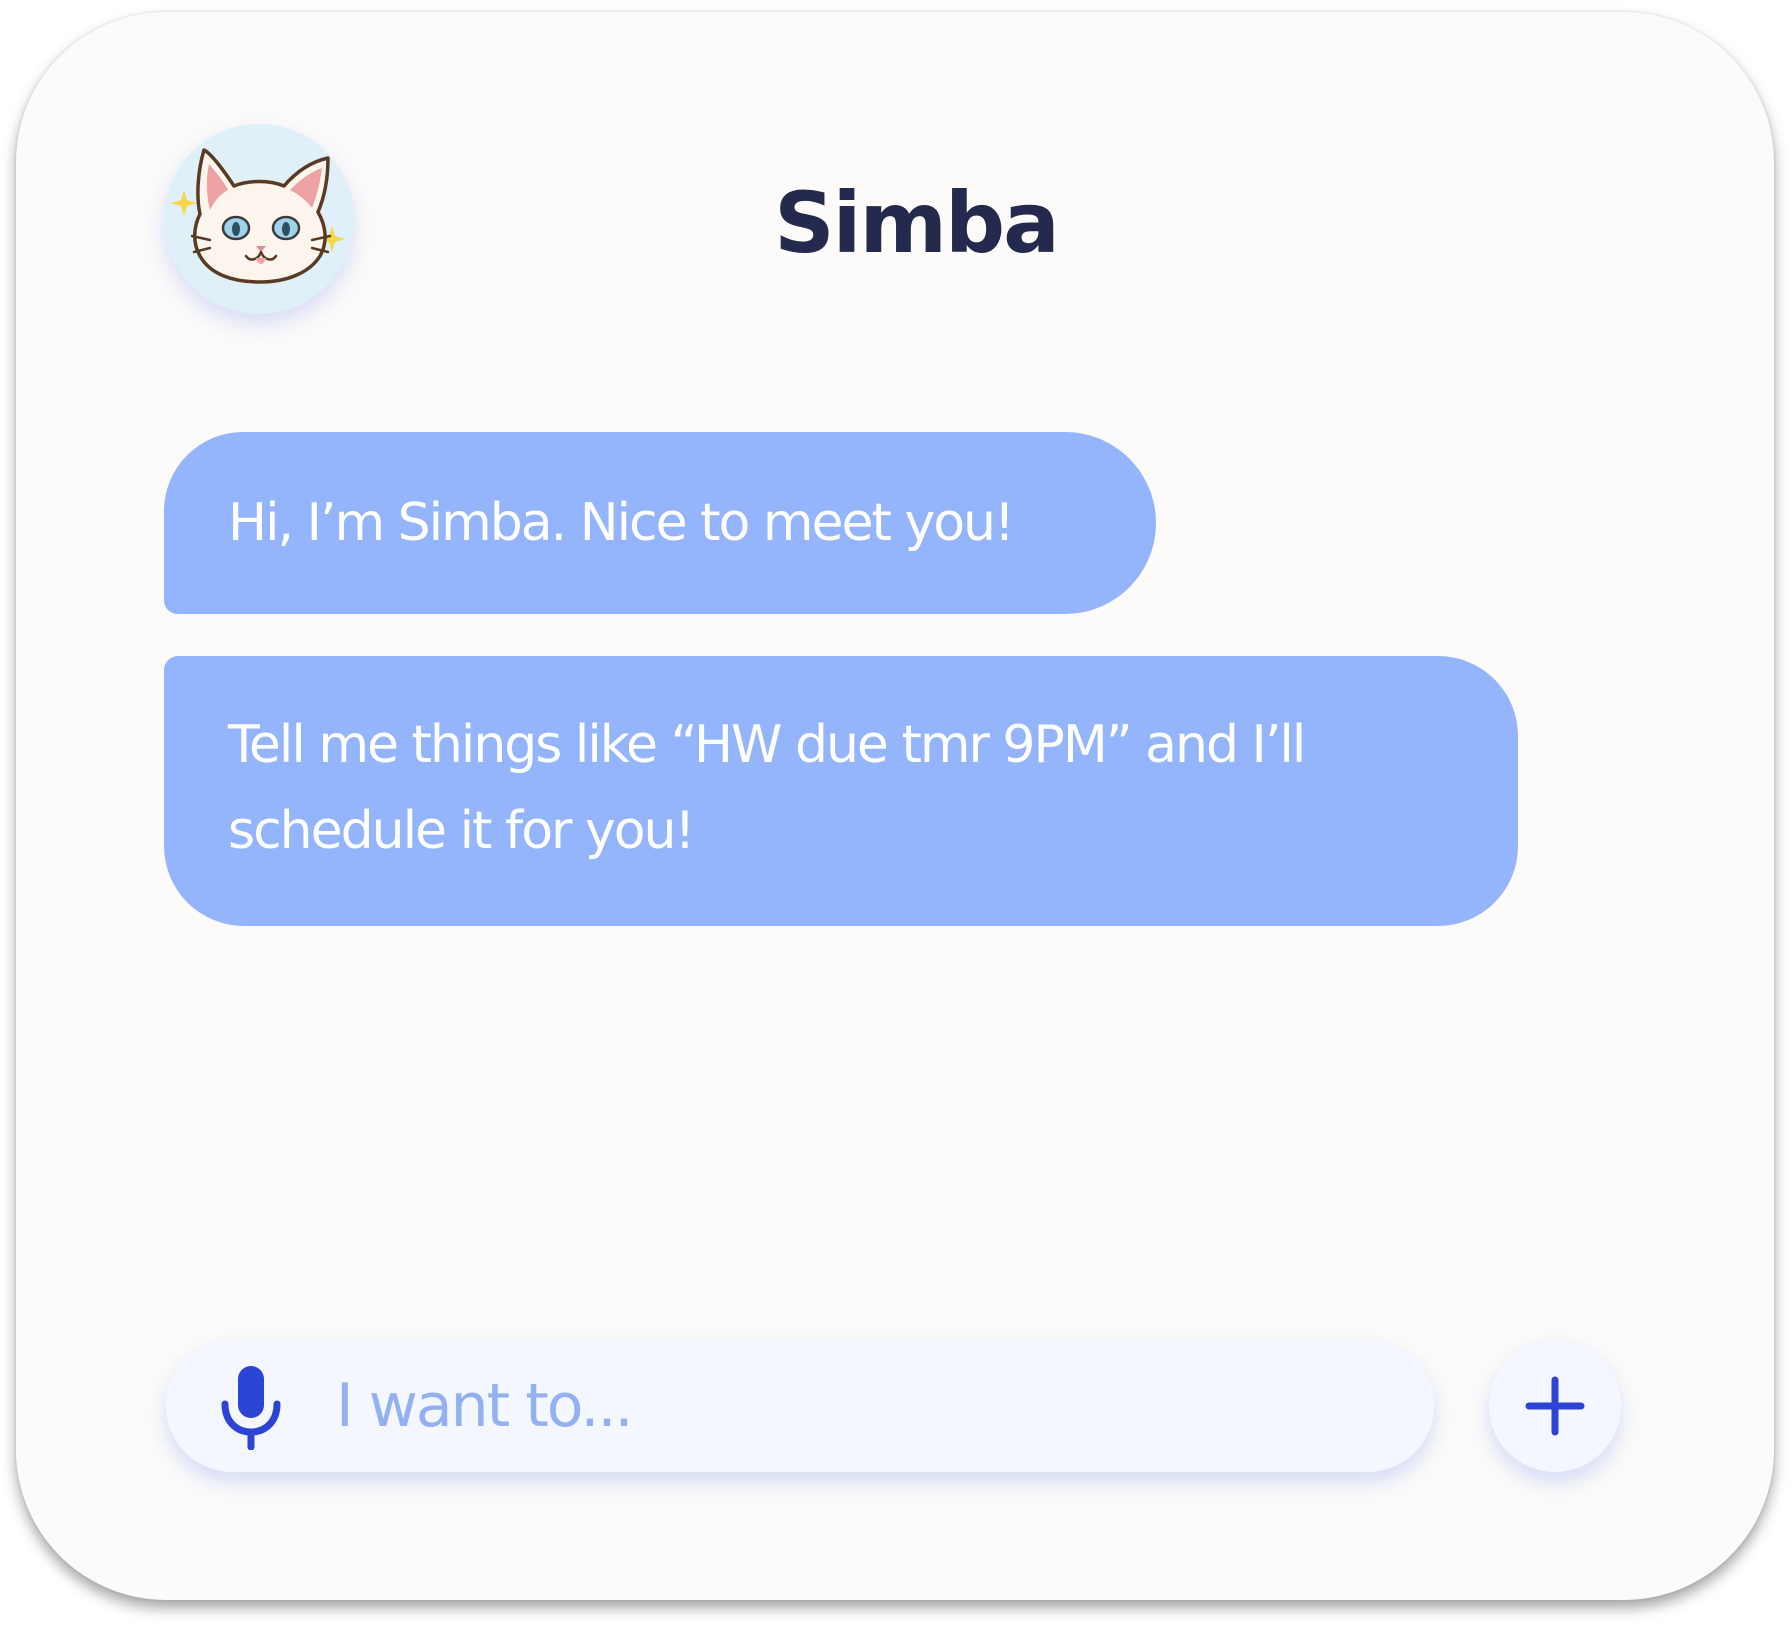 The image size is (1792, 1632). I want to click on plus-icon, so click(1555, 1406).